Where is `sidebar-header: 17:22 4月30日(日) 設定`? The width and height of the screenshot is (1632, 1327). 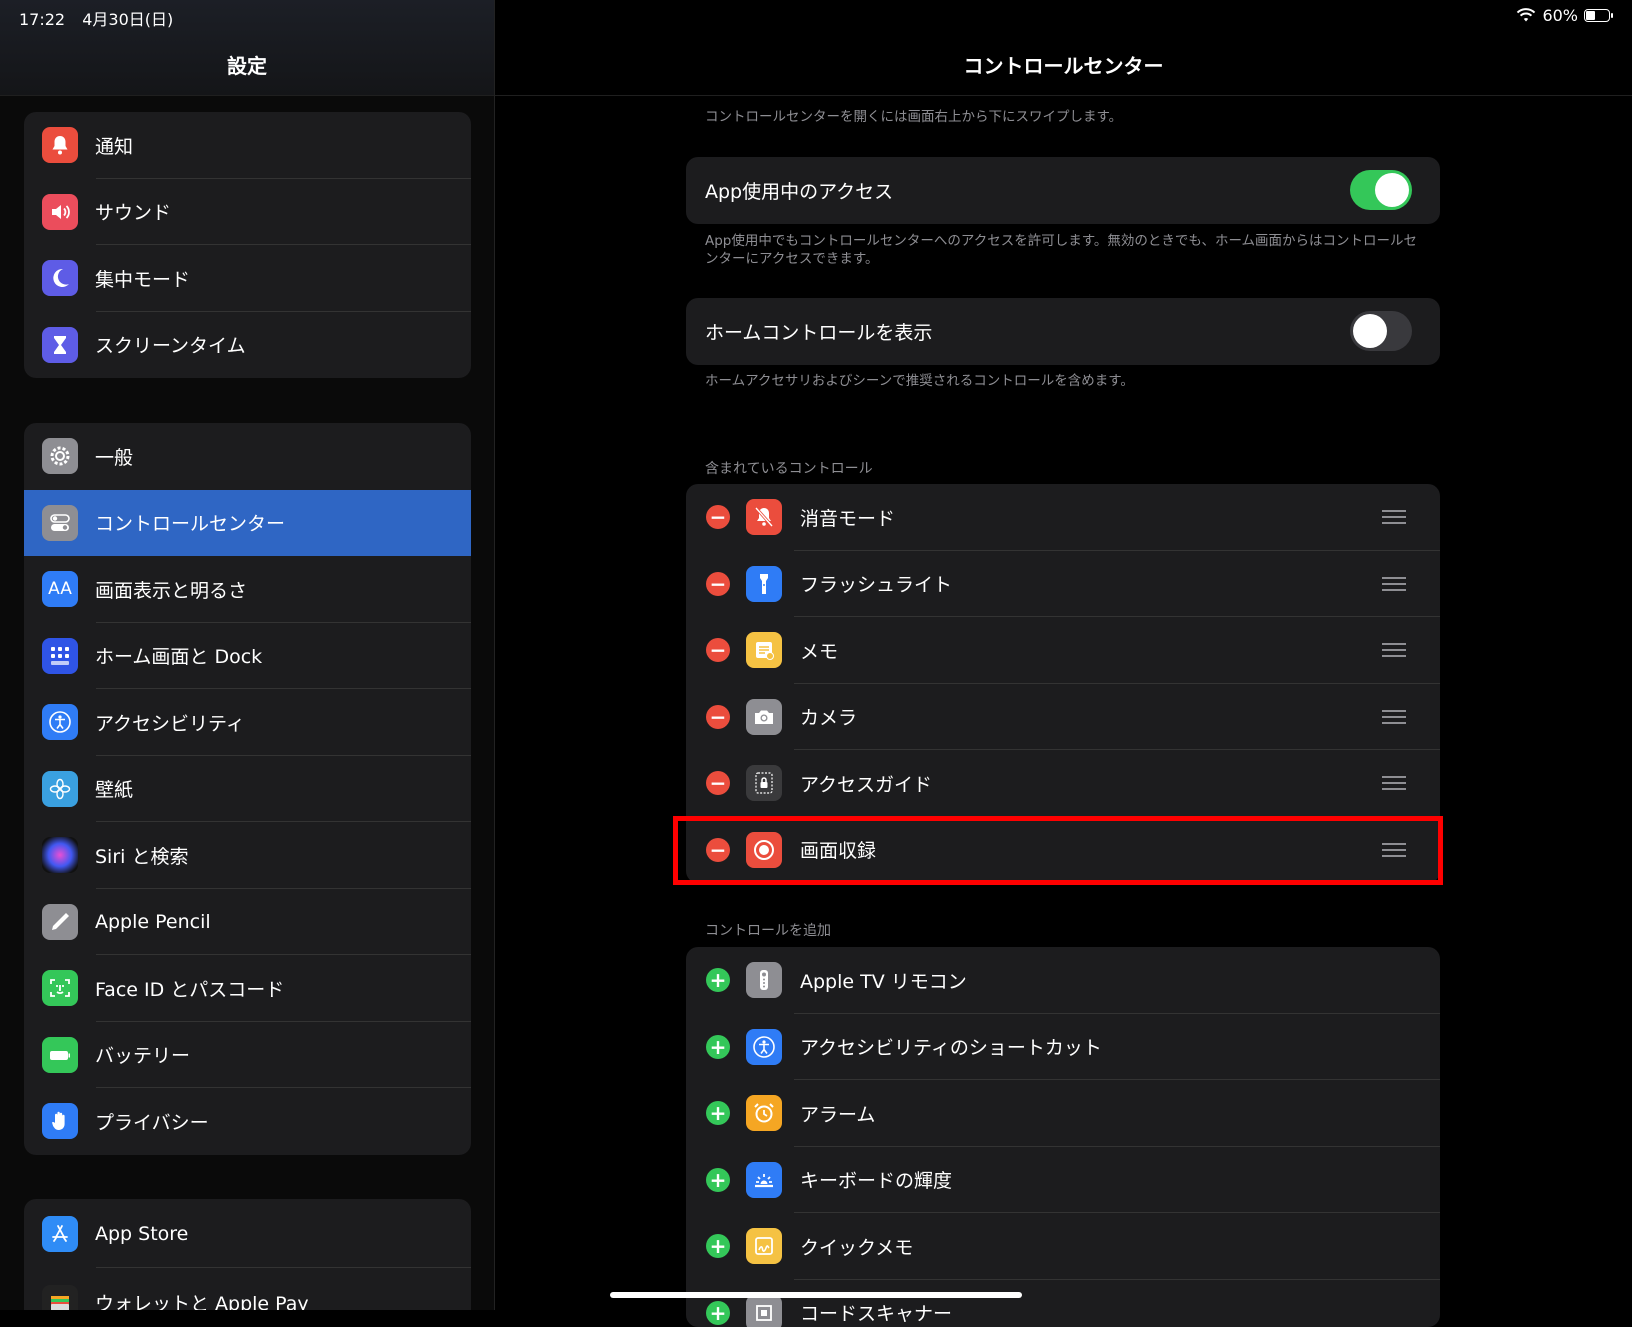
sidebar-header: 17:22 4月30日(日) 設定 is located at coordinates (247, 48).